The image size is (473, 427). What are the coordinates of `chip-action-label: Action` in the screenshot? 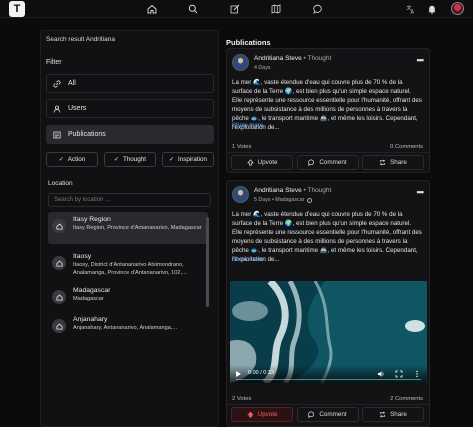 It's located at (76, 159).